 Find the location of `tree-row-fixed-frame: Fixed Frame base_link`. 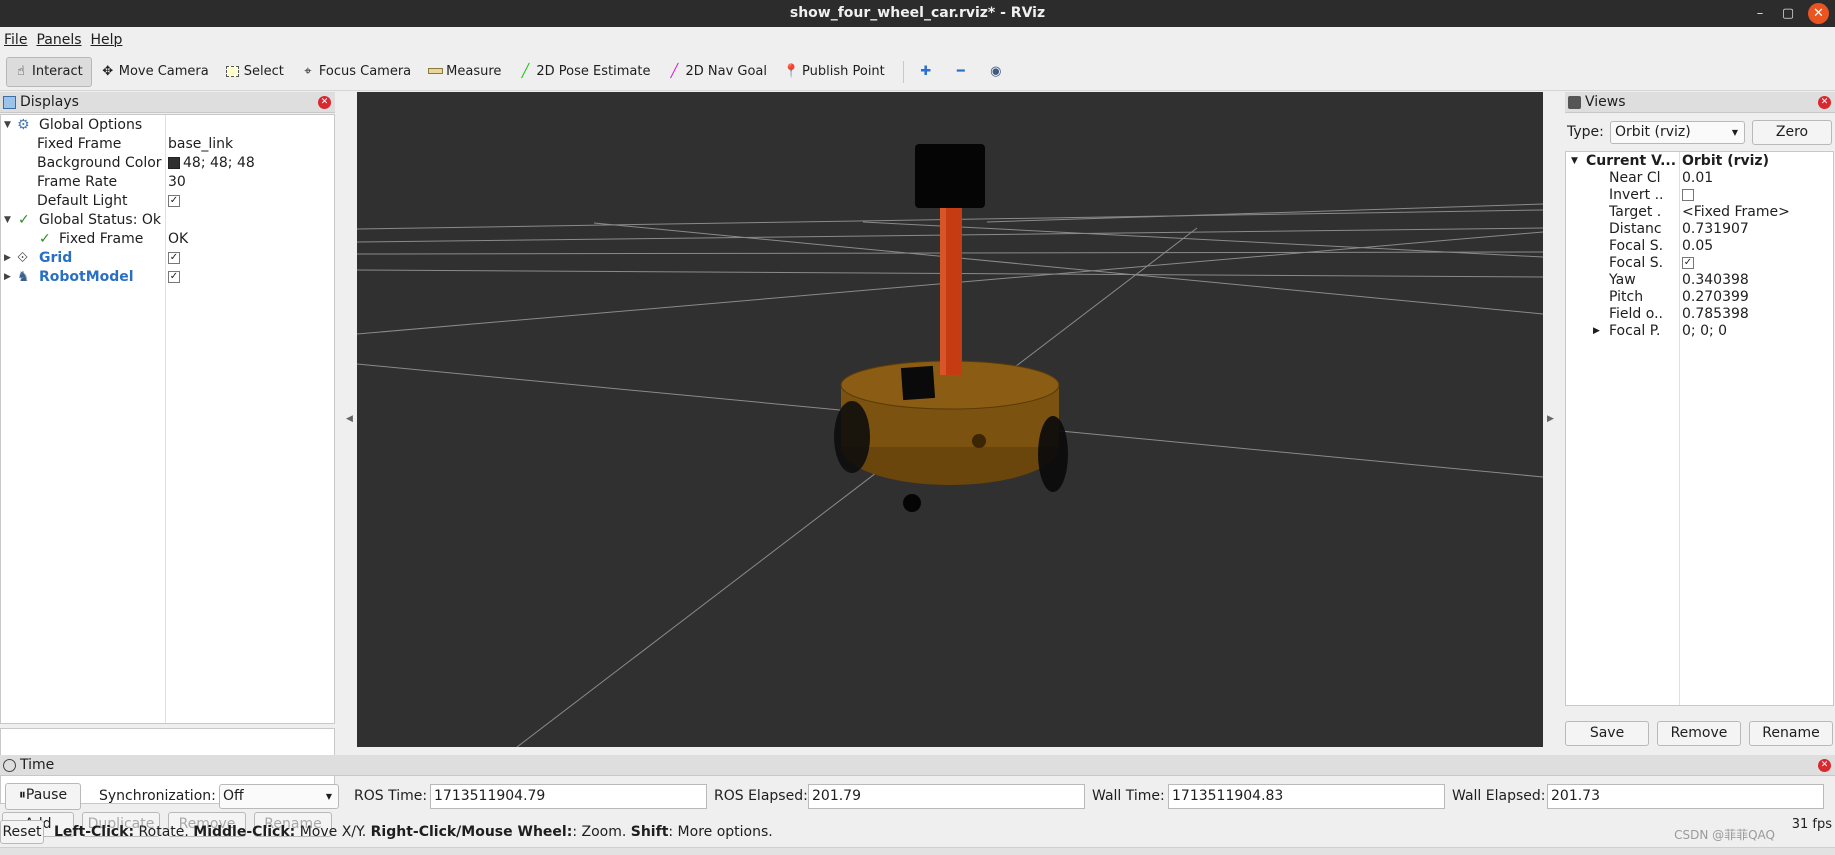

tree-row-fixed-frame: Fixed Frame base_link is located at coordinates (167, 144).